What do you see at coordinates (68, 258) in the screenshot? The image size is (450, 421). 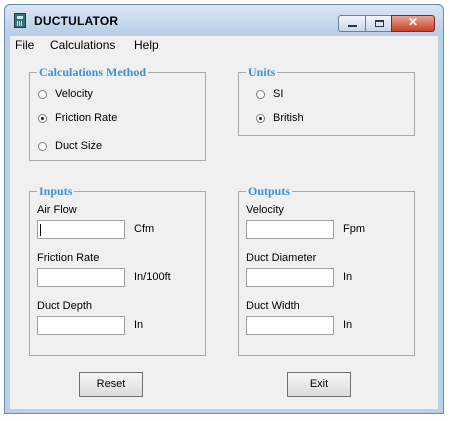 I see `friction-rate-label: Friction Rate` at bounding box center [68, 258].